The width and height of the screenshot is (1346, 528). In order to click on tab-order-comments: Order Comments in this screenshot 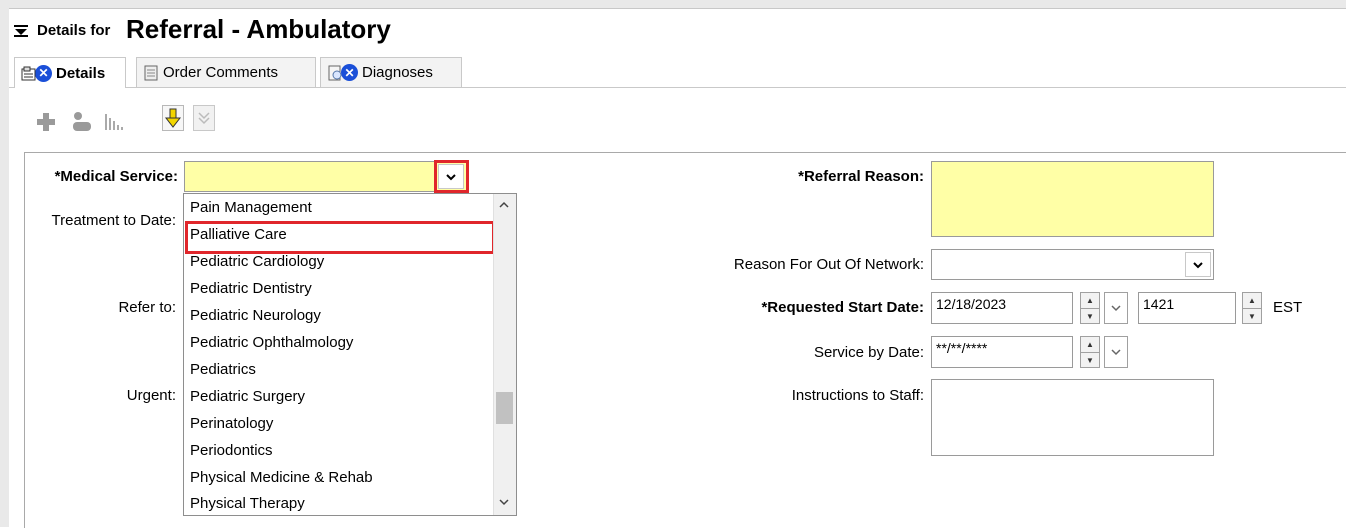, I will do `click(226, 72)`.